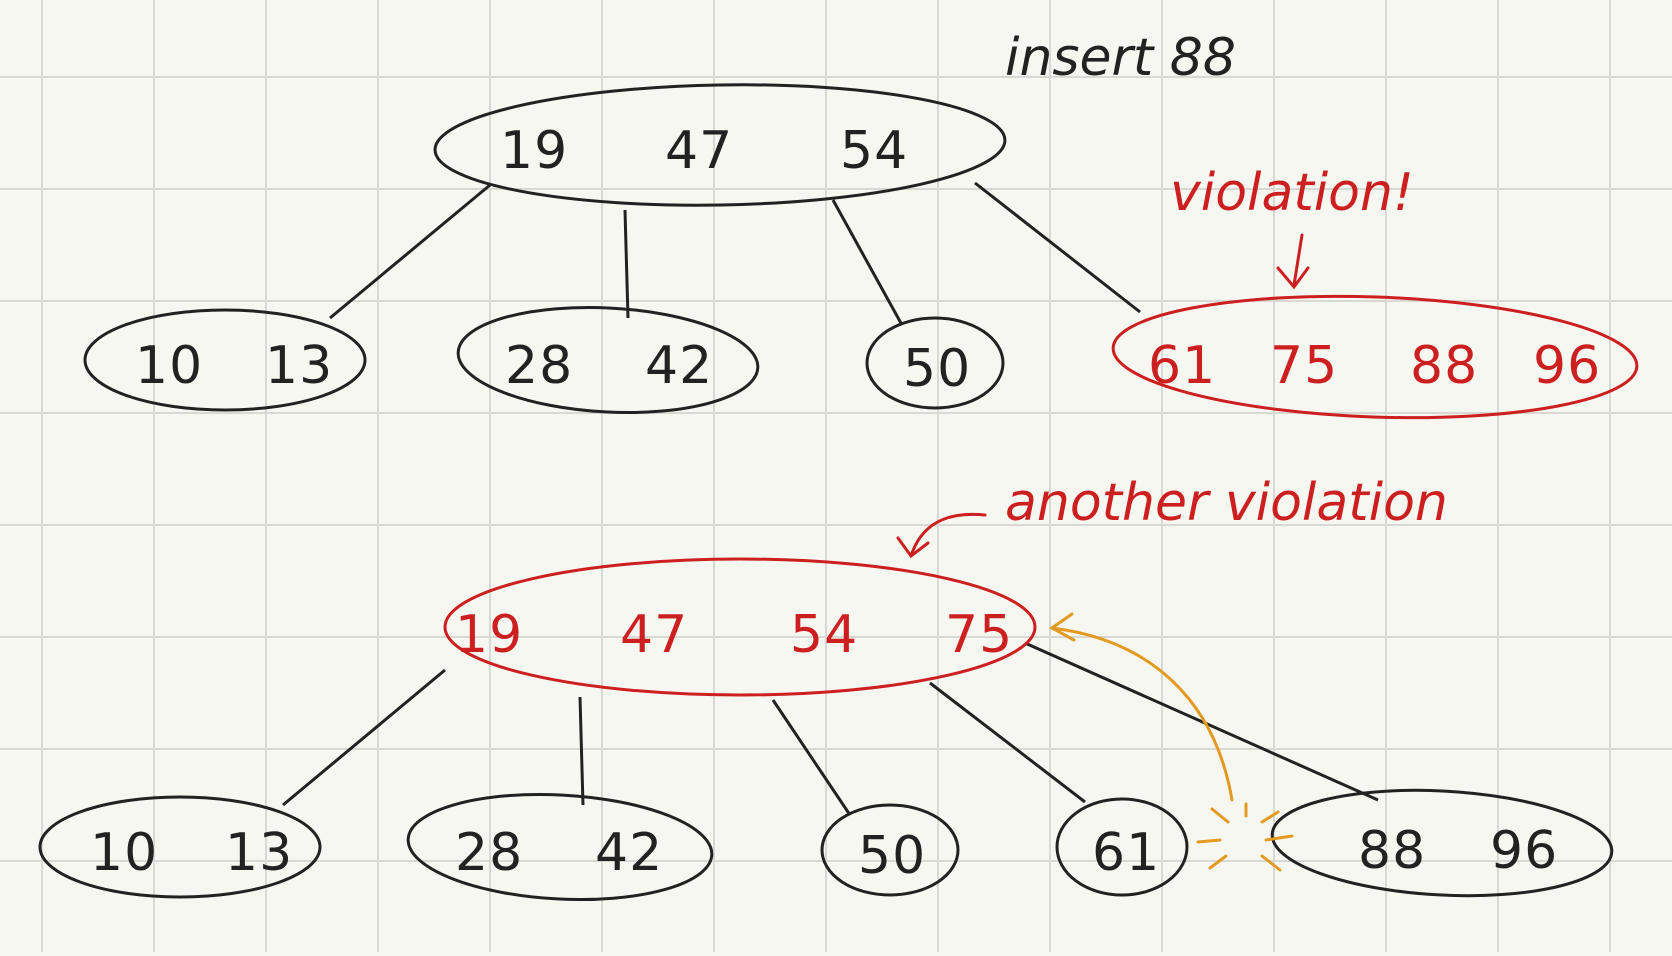  What do you see at coordinates (124, 853) in the screenshot?
I see `tree-after-child-1-key-1: 10` at bounding box center [124, 853].